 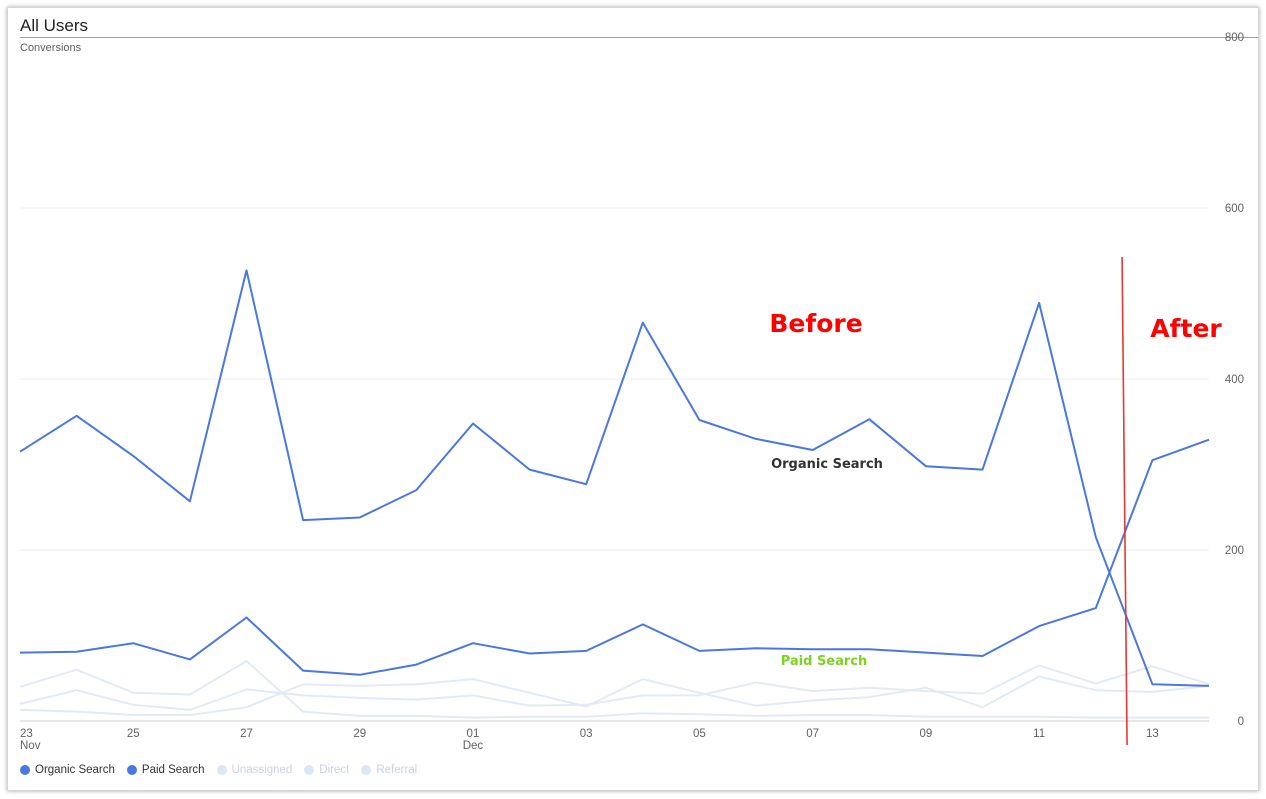 What do you see at coordinates (1039, 734) in the screenshot?
I see `x-tick-label: 11` at bounding box center [1039, 734].